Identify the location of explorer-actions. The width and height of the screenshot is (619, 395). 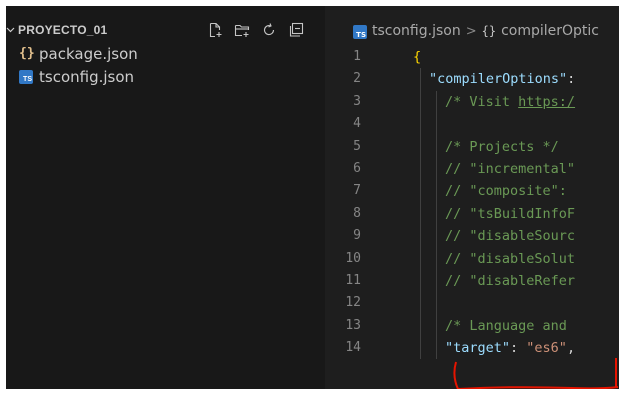
(255, 31).